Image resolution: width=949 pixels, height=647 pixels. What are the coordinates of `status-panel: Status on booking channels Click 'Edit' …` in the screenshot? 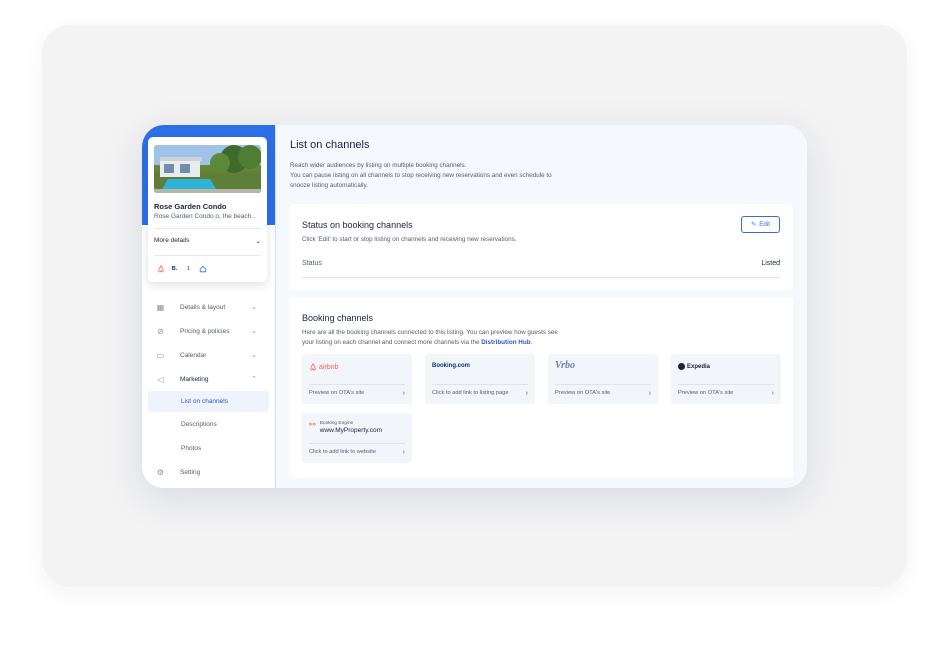 It's located at (541, 247).